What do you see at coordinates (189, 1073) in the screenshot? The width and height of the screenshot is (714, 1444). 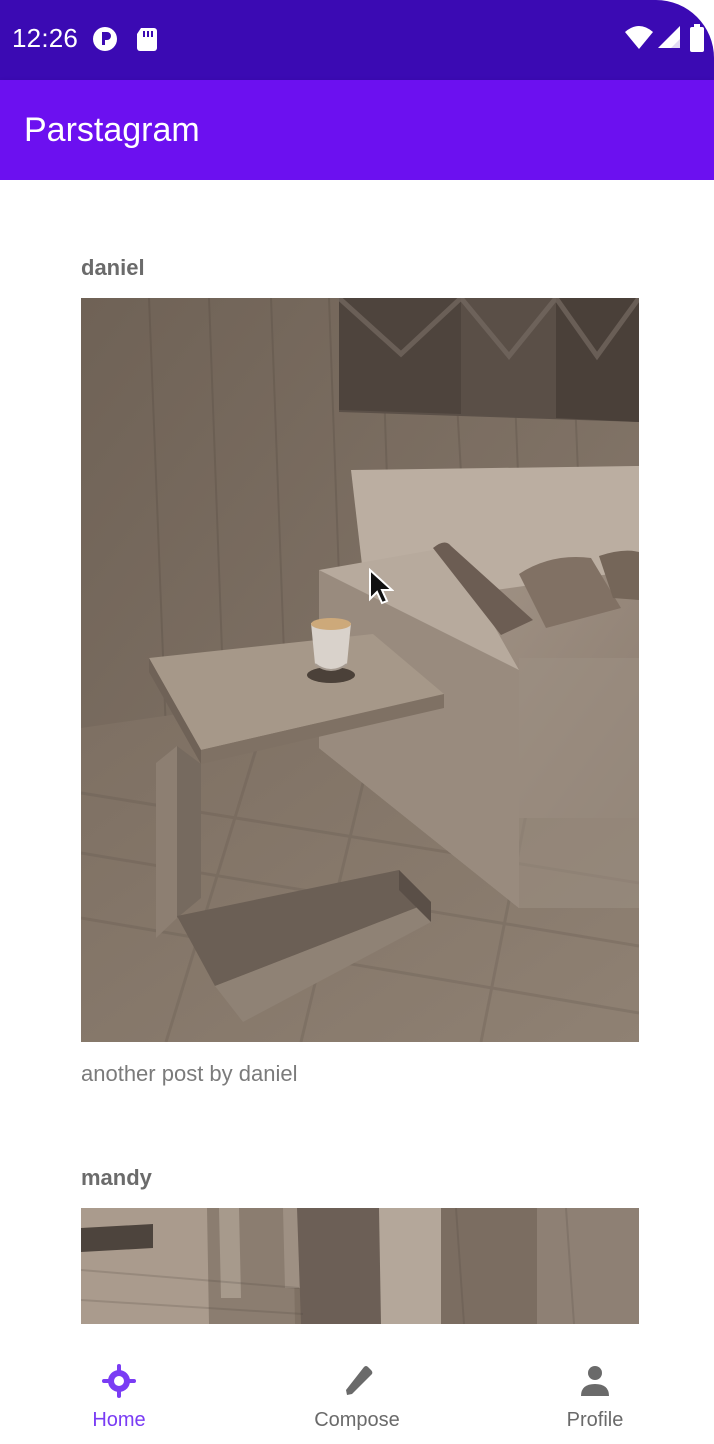 I see `post-caption: another post by daniel` at bounding box center [189, 1073].